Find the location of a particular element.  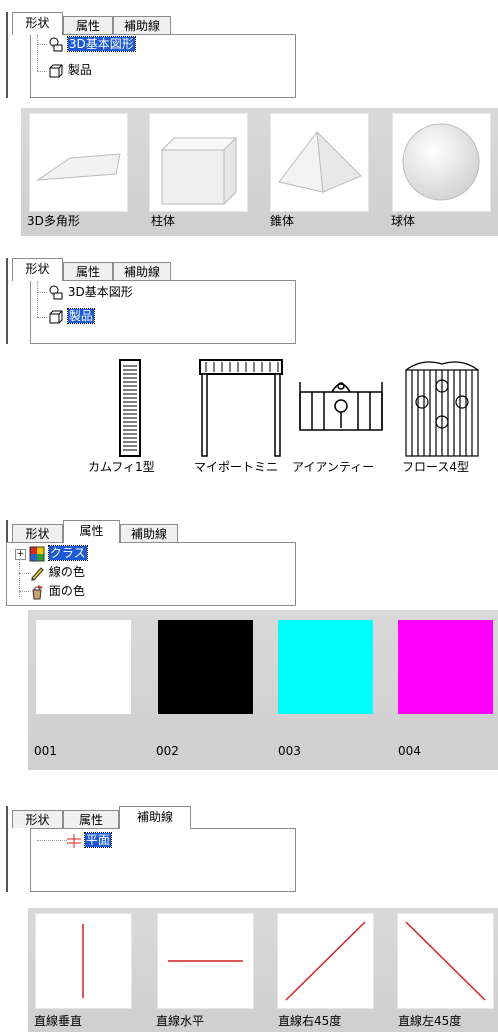

tree-item-label: 平面 is located at coordinates (97, 840).